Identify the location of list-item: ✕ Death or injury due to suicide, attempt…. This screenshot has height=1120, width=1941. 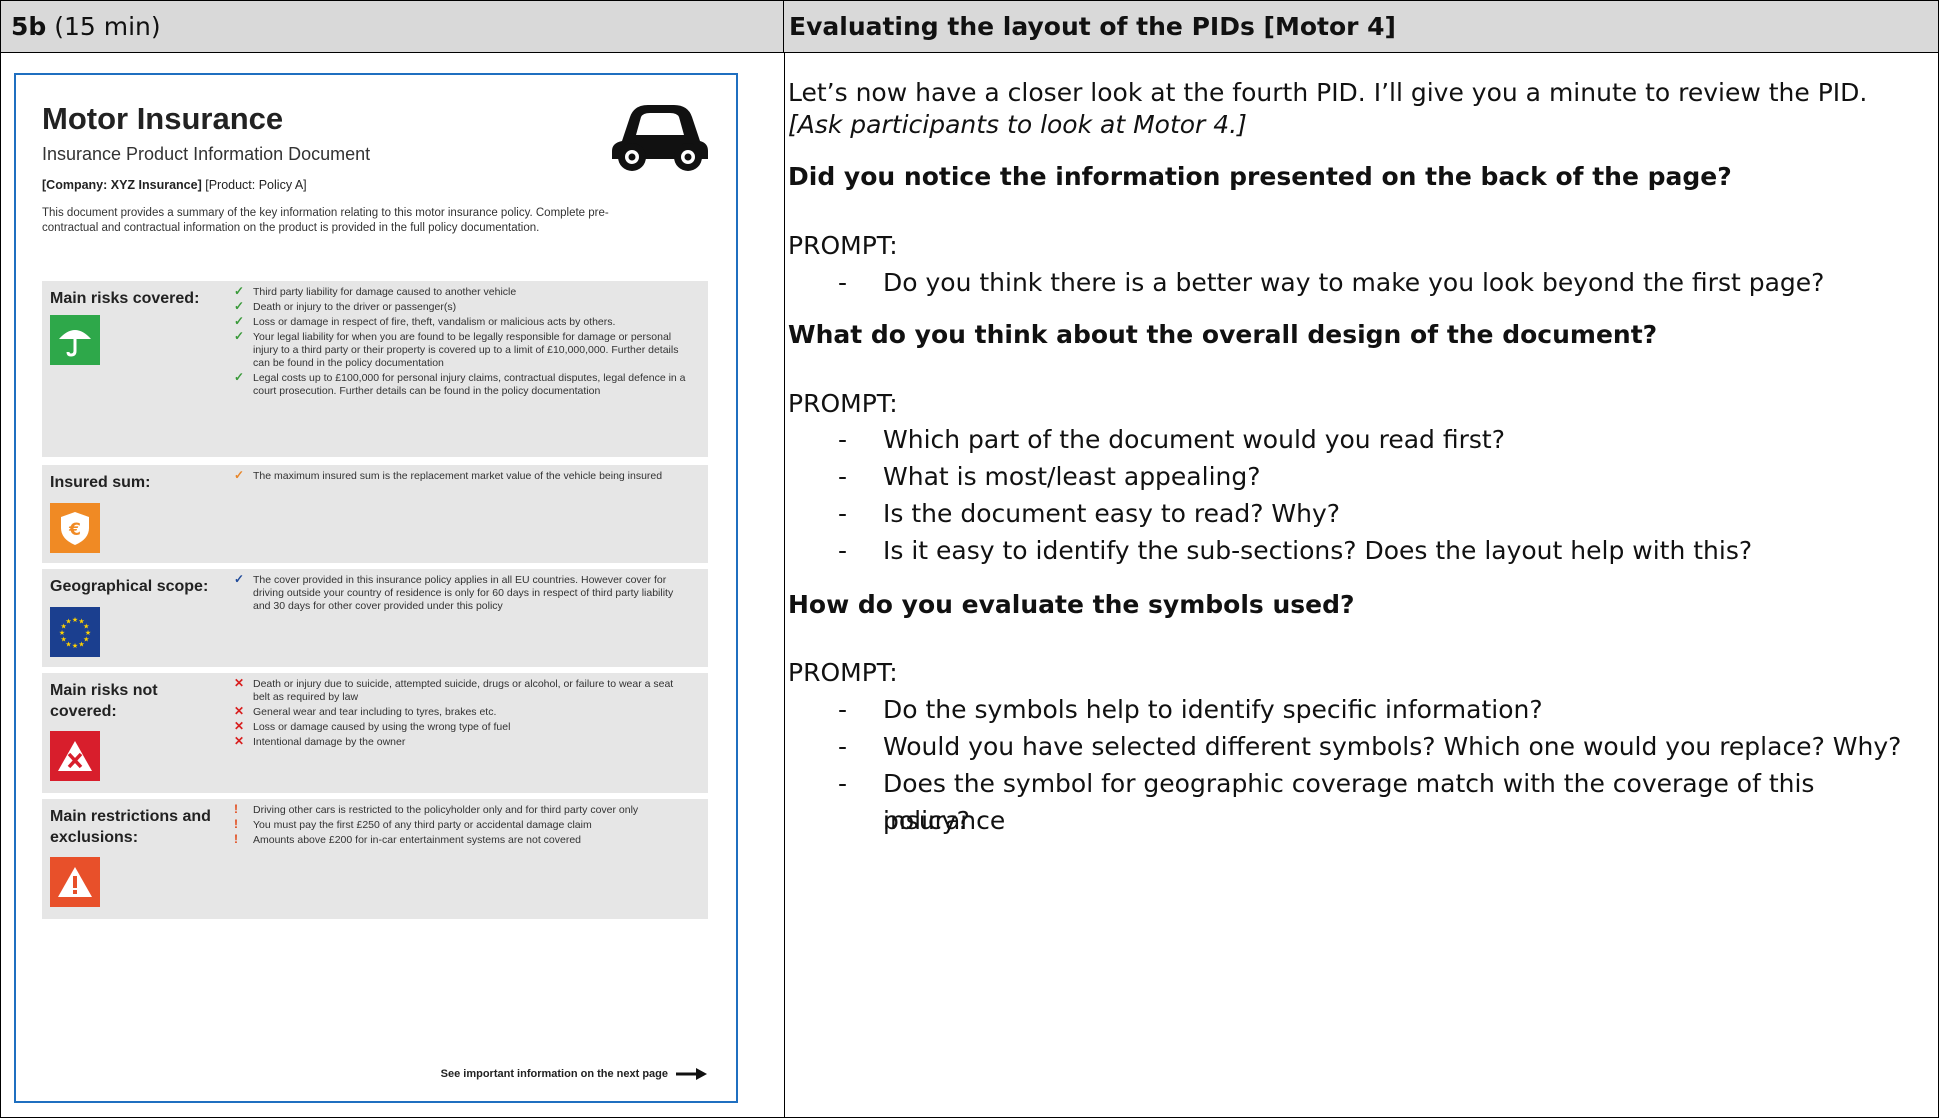
(454, 690).